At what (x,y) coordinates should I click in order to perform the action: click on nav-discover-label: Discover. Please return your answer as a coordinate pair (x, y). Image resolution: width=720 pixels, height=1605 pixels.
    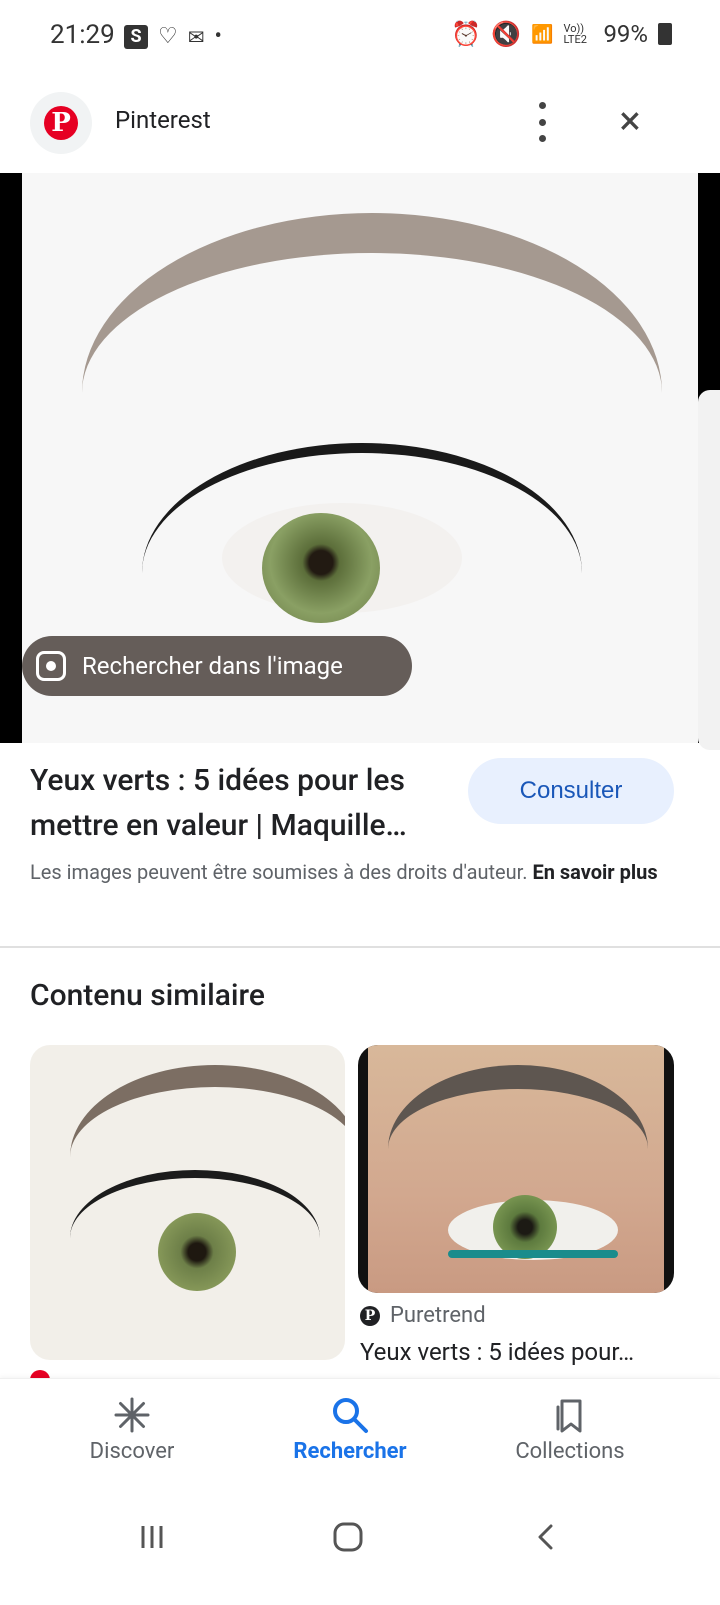
    Looking at the image, I should click on (132, 1451).